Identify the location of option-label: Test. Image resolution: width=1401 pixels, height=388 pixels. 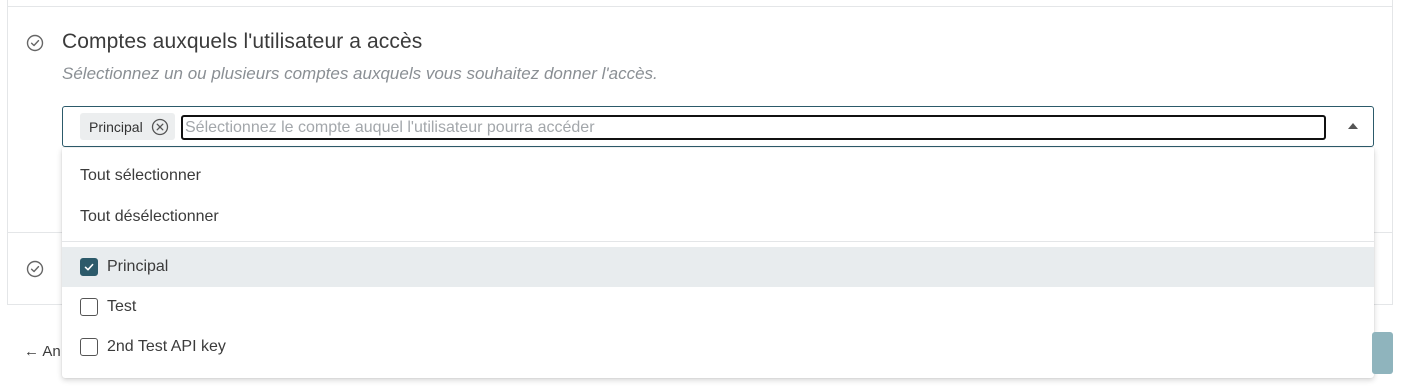
(122, 306).